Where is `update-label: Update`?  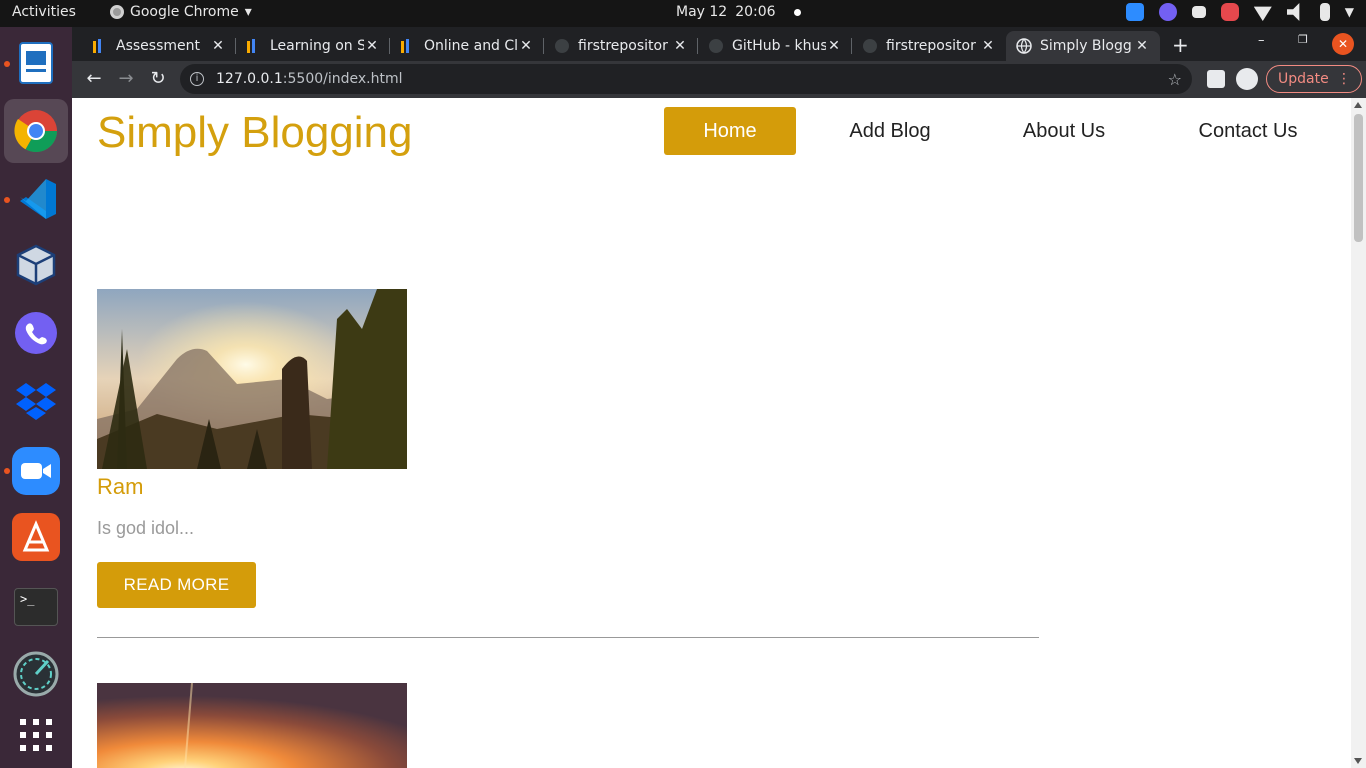 update-label: Update is located at coordinates (1303, 79).